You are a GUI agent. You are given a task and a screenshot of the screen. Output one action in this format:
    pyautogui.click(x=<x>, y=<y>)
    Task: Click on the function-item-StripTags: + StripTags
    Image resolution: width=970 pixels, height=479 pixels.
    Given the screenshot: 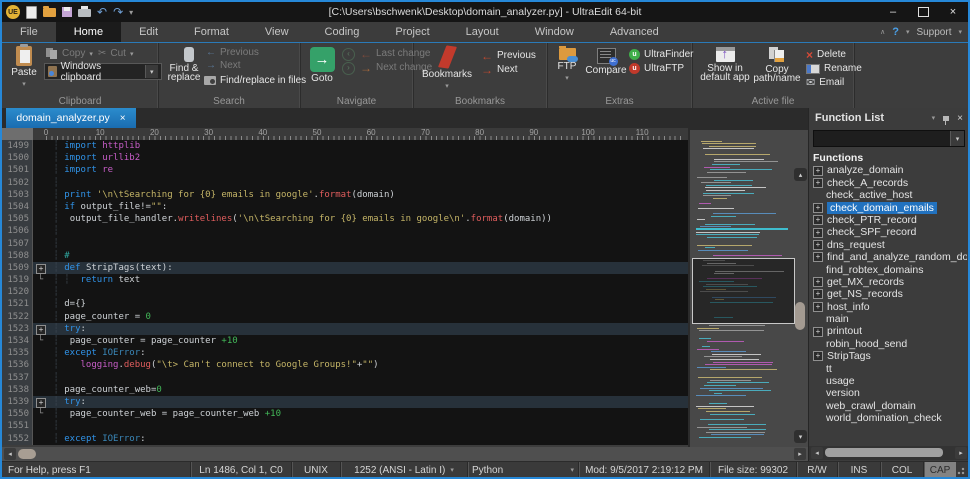 What is the action you would take?
    pyautogui.click(x=890, y=356)
    